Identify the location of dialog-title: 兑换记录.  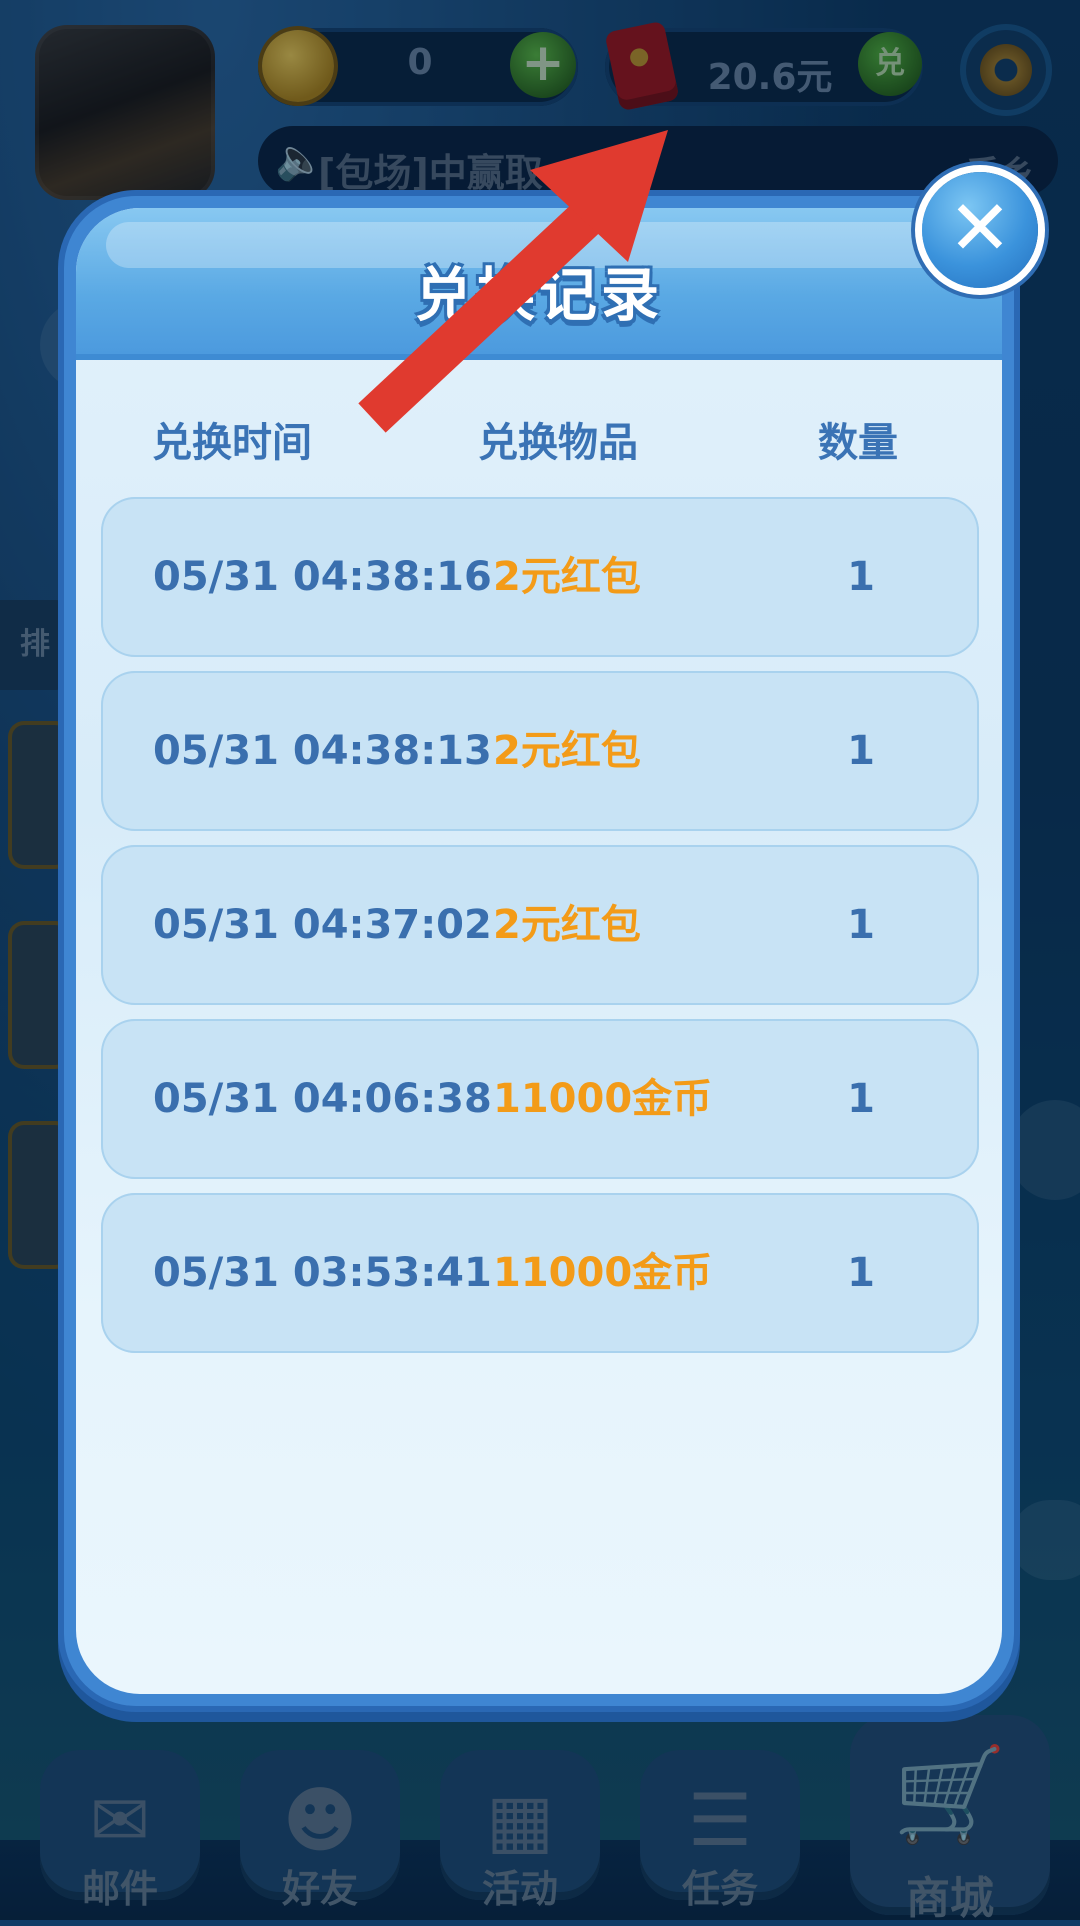
(538, 295).